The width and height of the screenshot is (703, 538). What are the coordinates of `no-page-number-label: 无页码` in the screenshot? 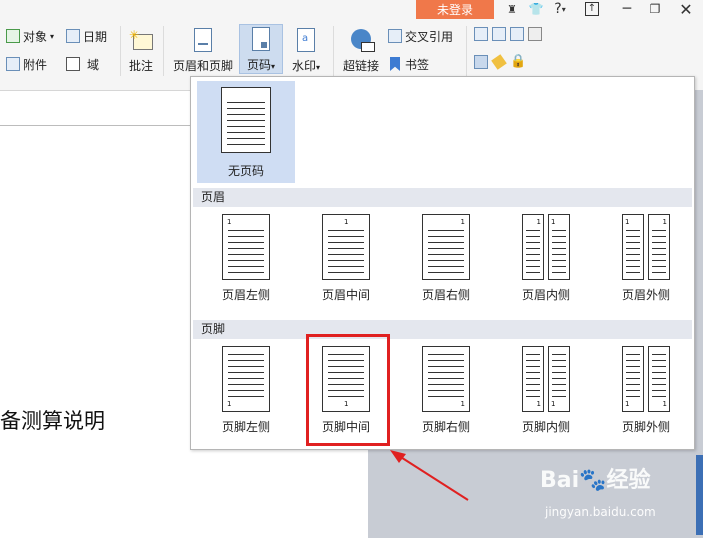 It's located at (245, 171).